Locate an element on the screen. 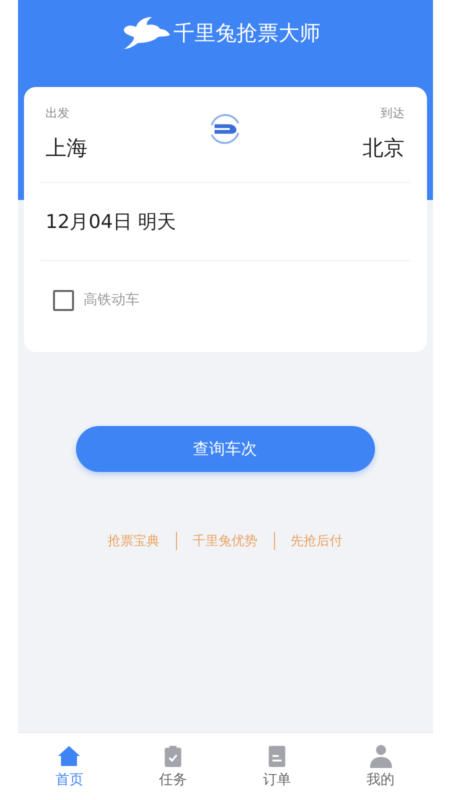 The width and height of the screenshot is (450, 800). app-title: 千里兔抢票大师 is located at coordinates (247, 33).